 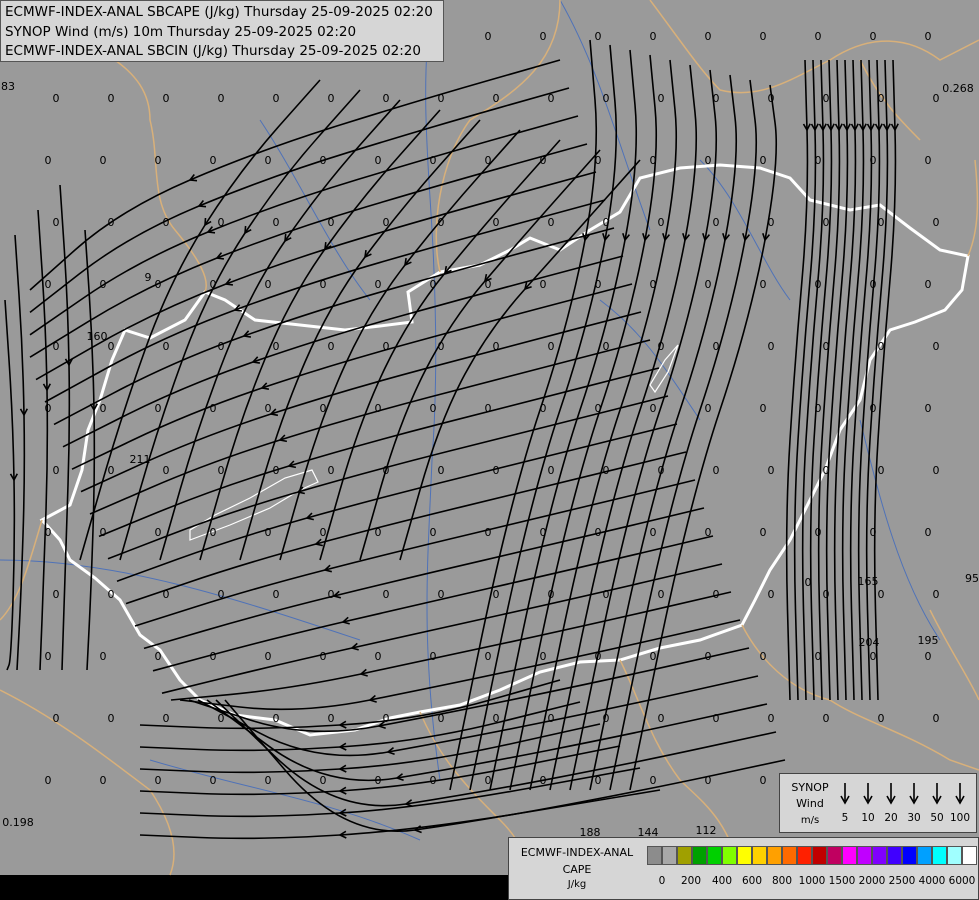 I want to click on wind-speed-label: 5, so click(x=845, y=818).